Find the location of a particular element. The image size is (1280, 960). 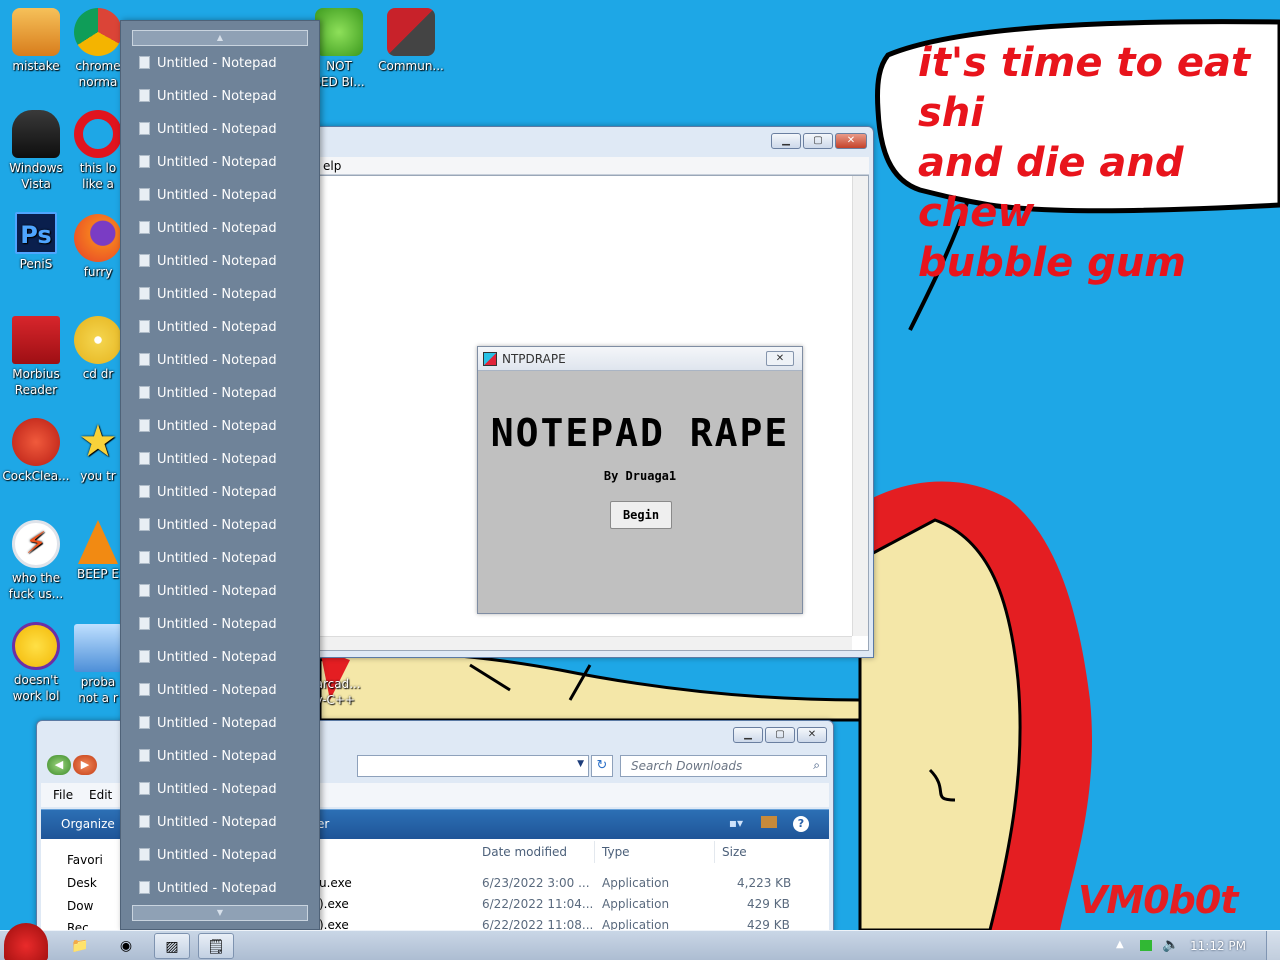

desktop-icon-vlc: BEEP E is located at coordinates (98, 551).